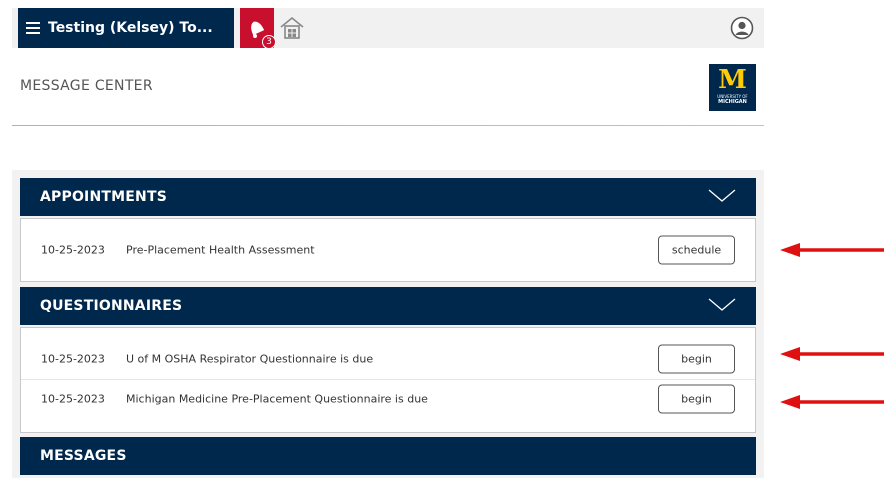 The image size is (889, 478). What do you see at coordinates (33, 28) in the screenshot?
I see `hamburger-icon` at bounding box center [33, 28].